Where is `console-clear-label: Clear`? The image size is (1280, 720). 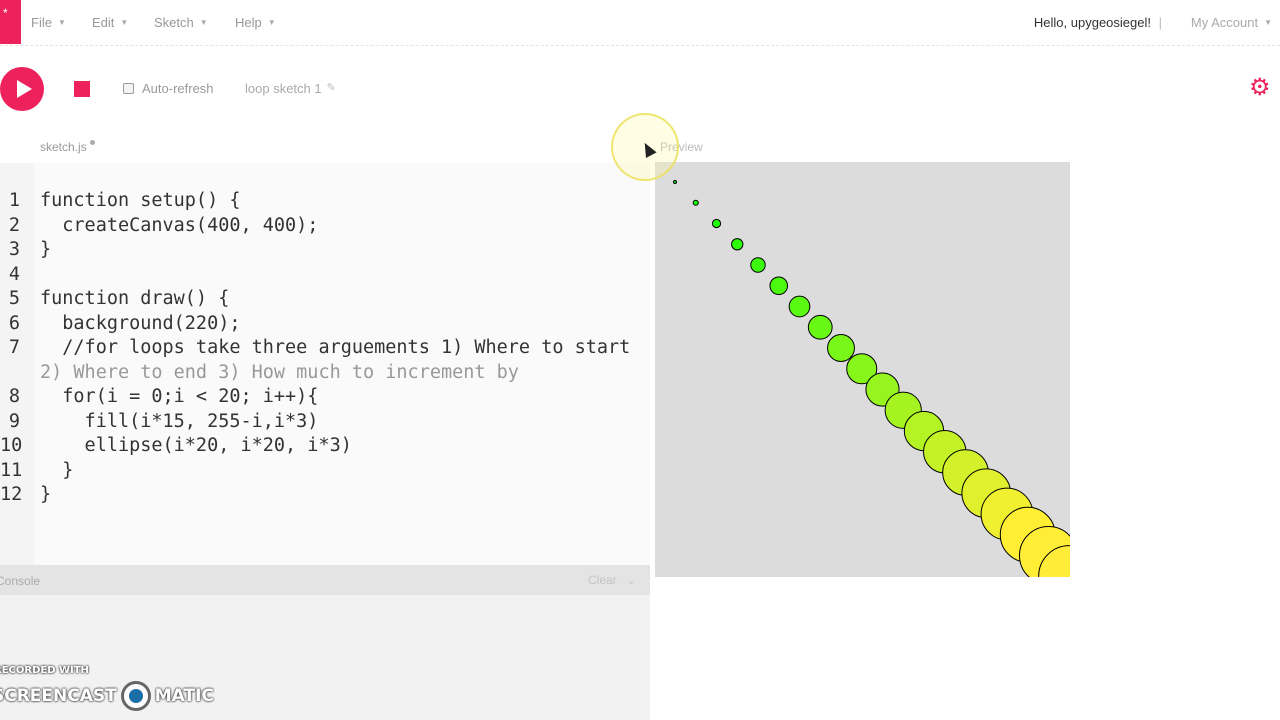
console-clear-label: Clear is located at coordinates (602, 580).